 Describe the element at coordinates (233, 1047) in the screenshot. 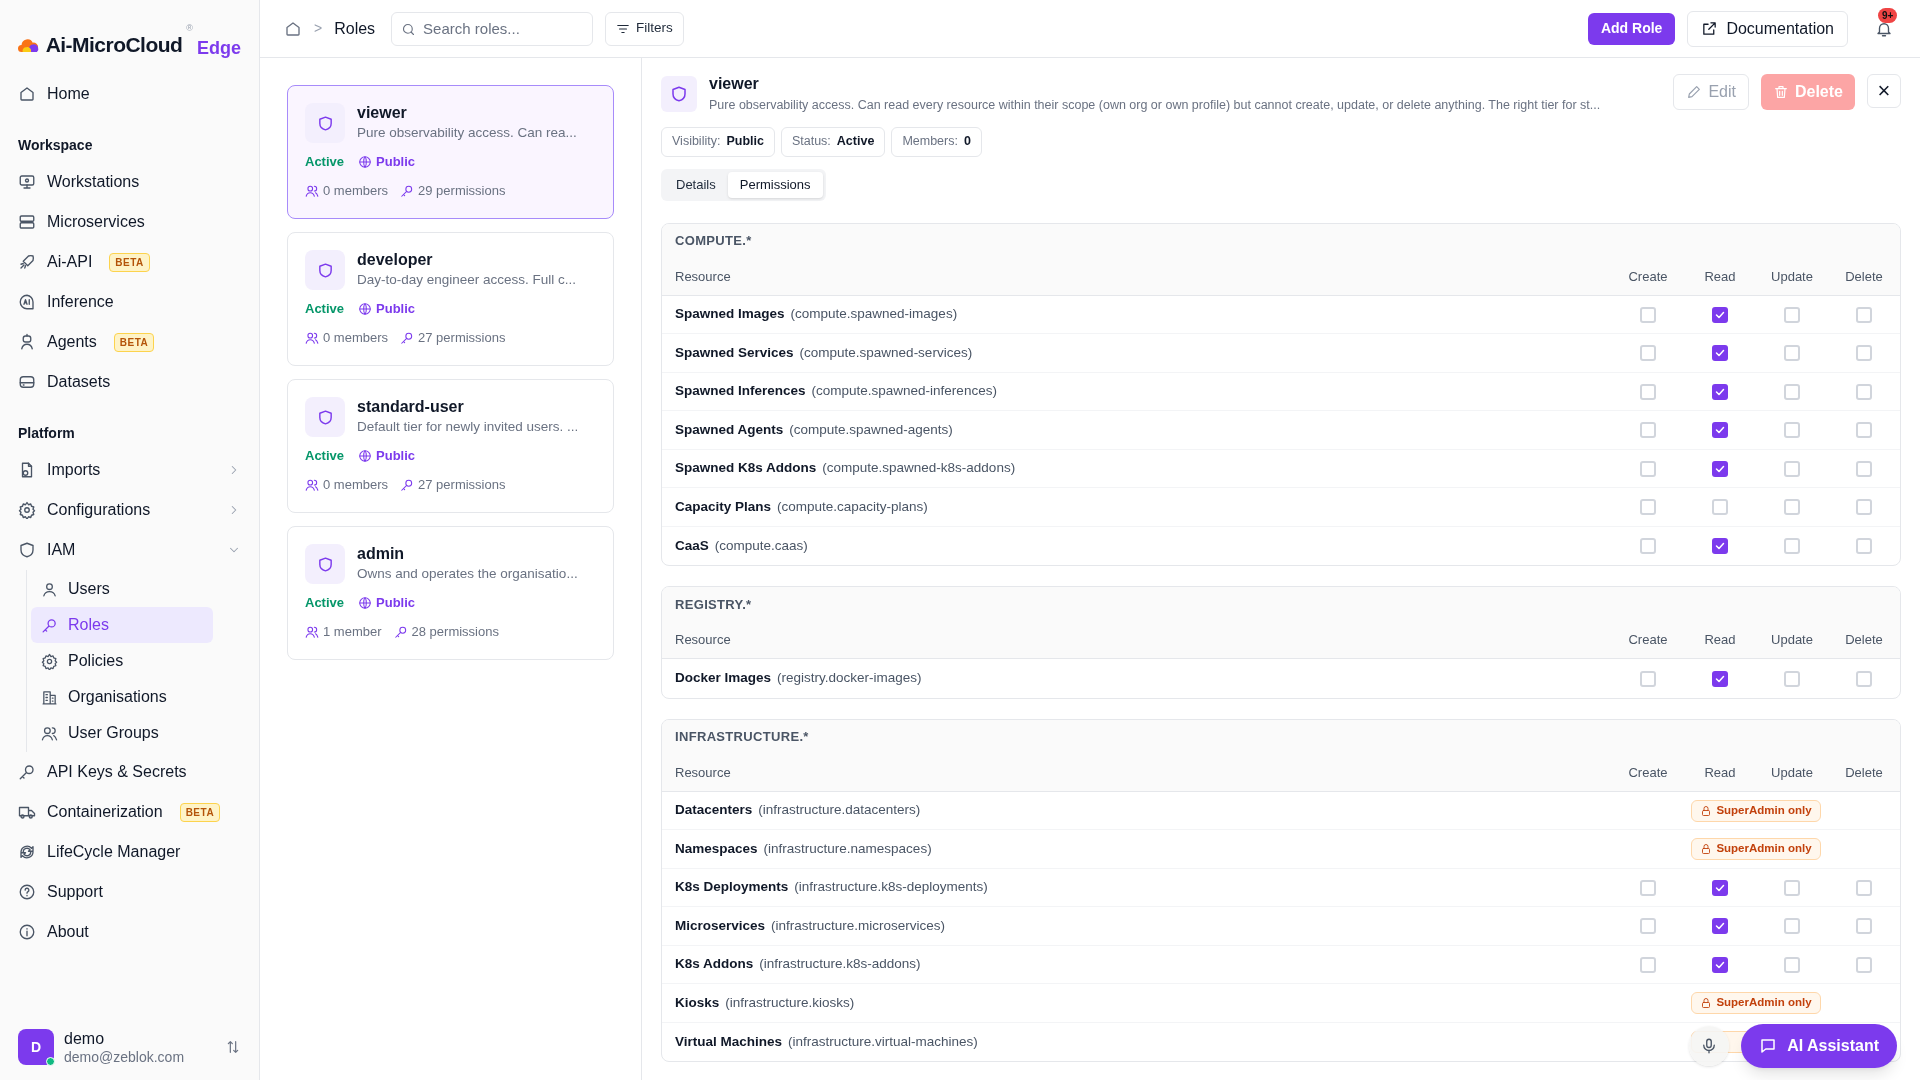

I see `sort-icon` at that location.